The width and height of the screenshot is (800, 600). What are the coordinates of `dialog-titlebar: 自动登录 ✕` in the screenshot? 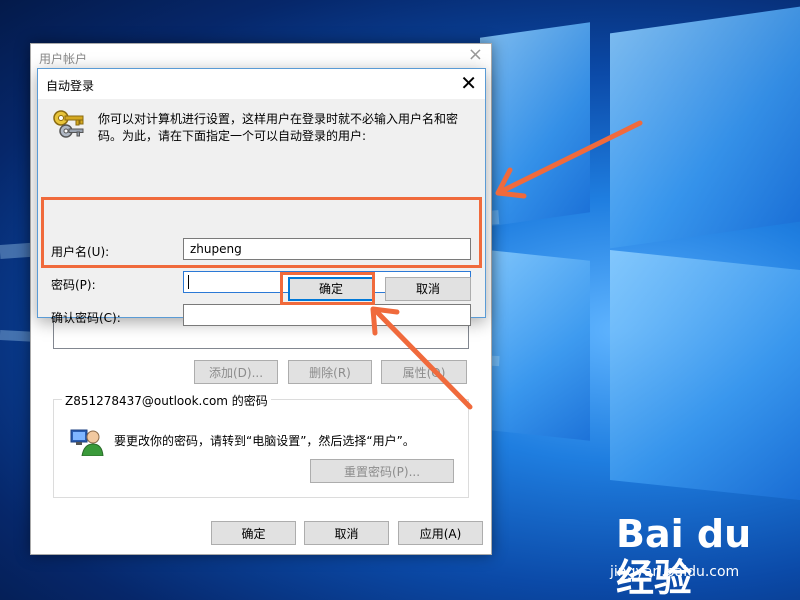 It's located at (261, 84).